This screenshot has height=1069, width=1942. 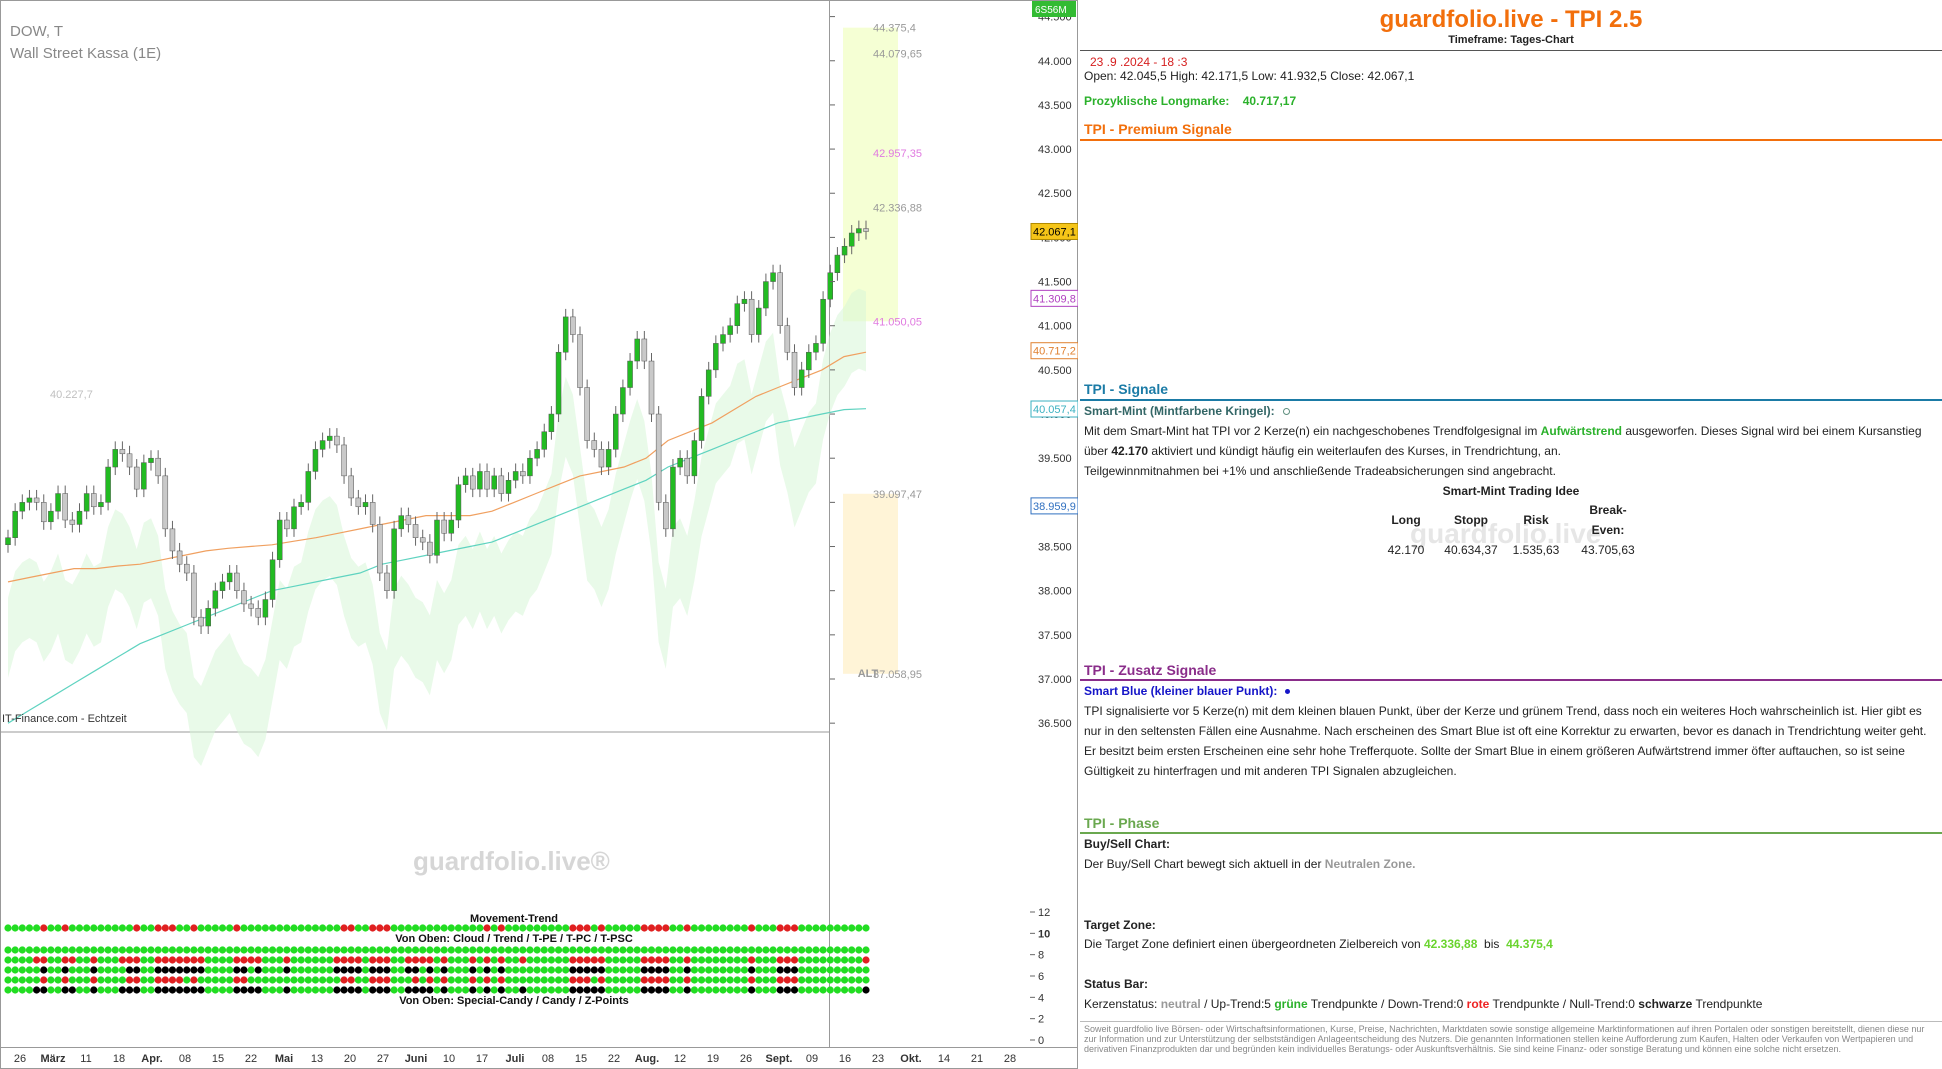 What do you see at coordinates (1055, 636) in the screenshot?
I see `y-tick-label: 37.500` at bounding box center [1055, 636].